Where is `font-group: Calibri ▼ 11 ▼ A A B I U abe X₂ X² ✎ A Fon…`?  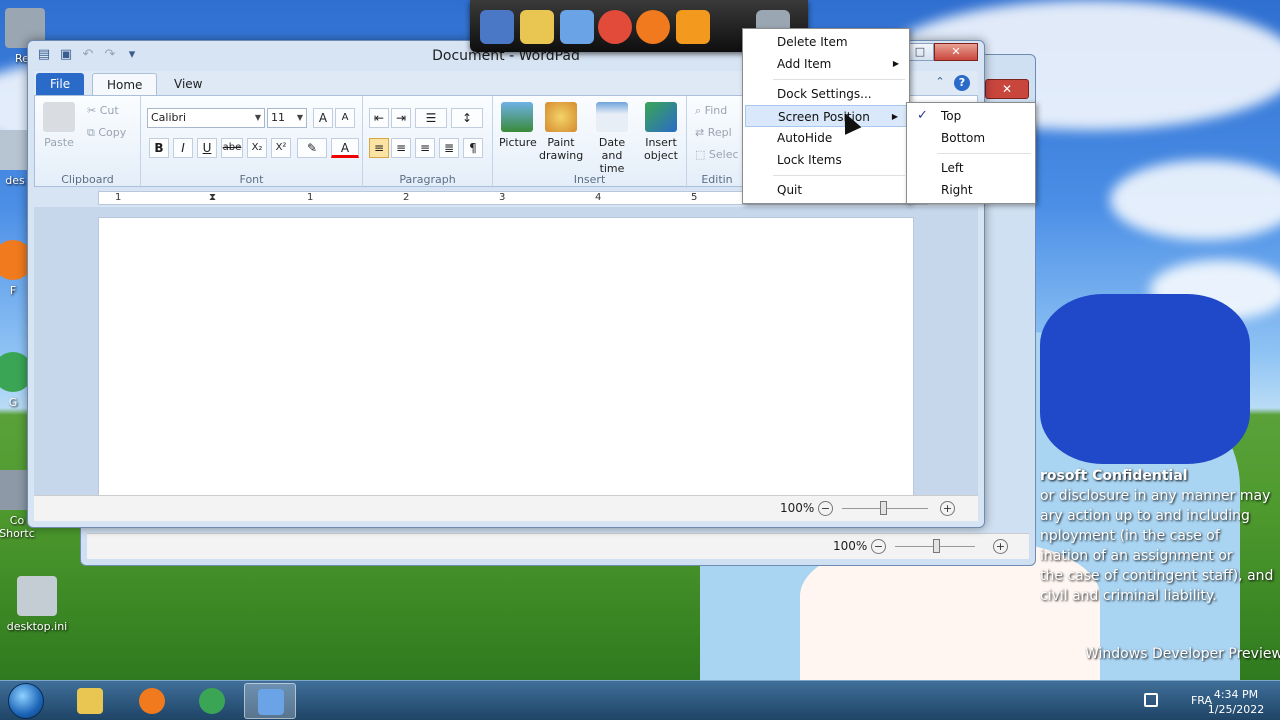
font-group: Calibri ▼ 11 ▼ A A B I U abe X₂ X² ✎ A Fon… is located at coordinates (252, 142).